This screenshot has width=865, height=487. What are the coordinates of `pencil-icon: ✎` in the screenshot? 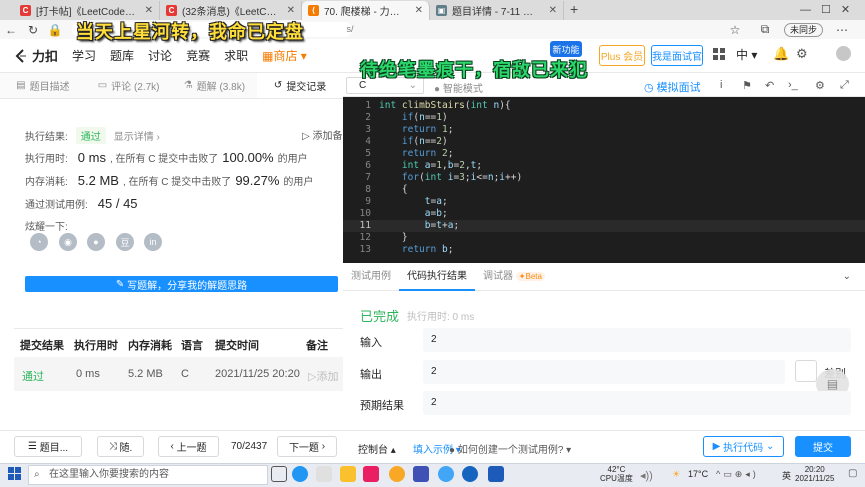 It's located at (120, 284).